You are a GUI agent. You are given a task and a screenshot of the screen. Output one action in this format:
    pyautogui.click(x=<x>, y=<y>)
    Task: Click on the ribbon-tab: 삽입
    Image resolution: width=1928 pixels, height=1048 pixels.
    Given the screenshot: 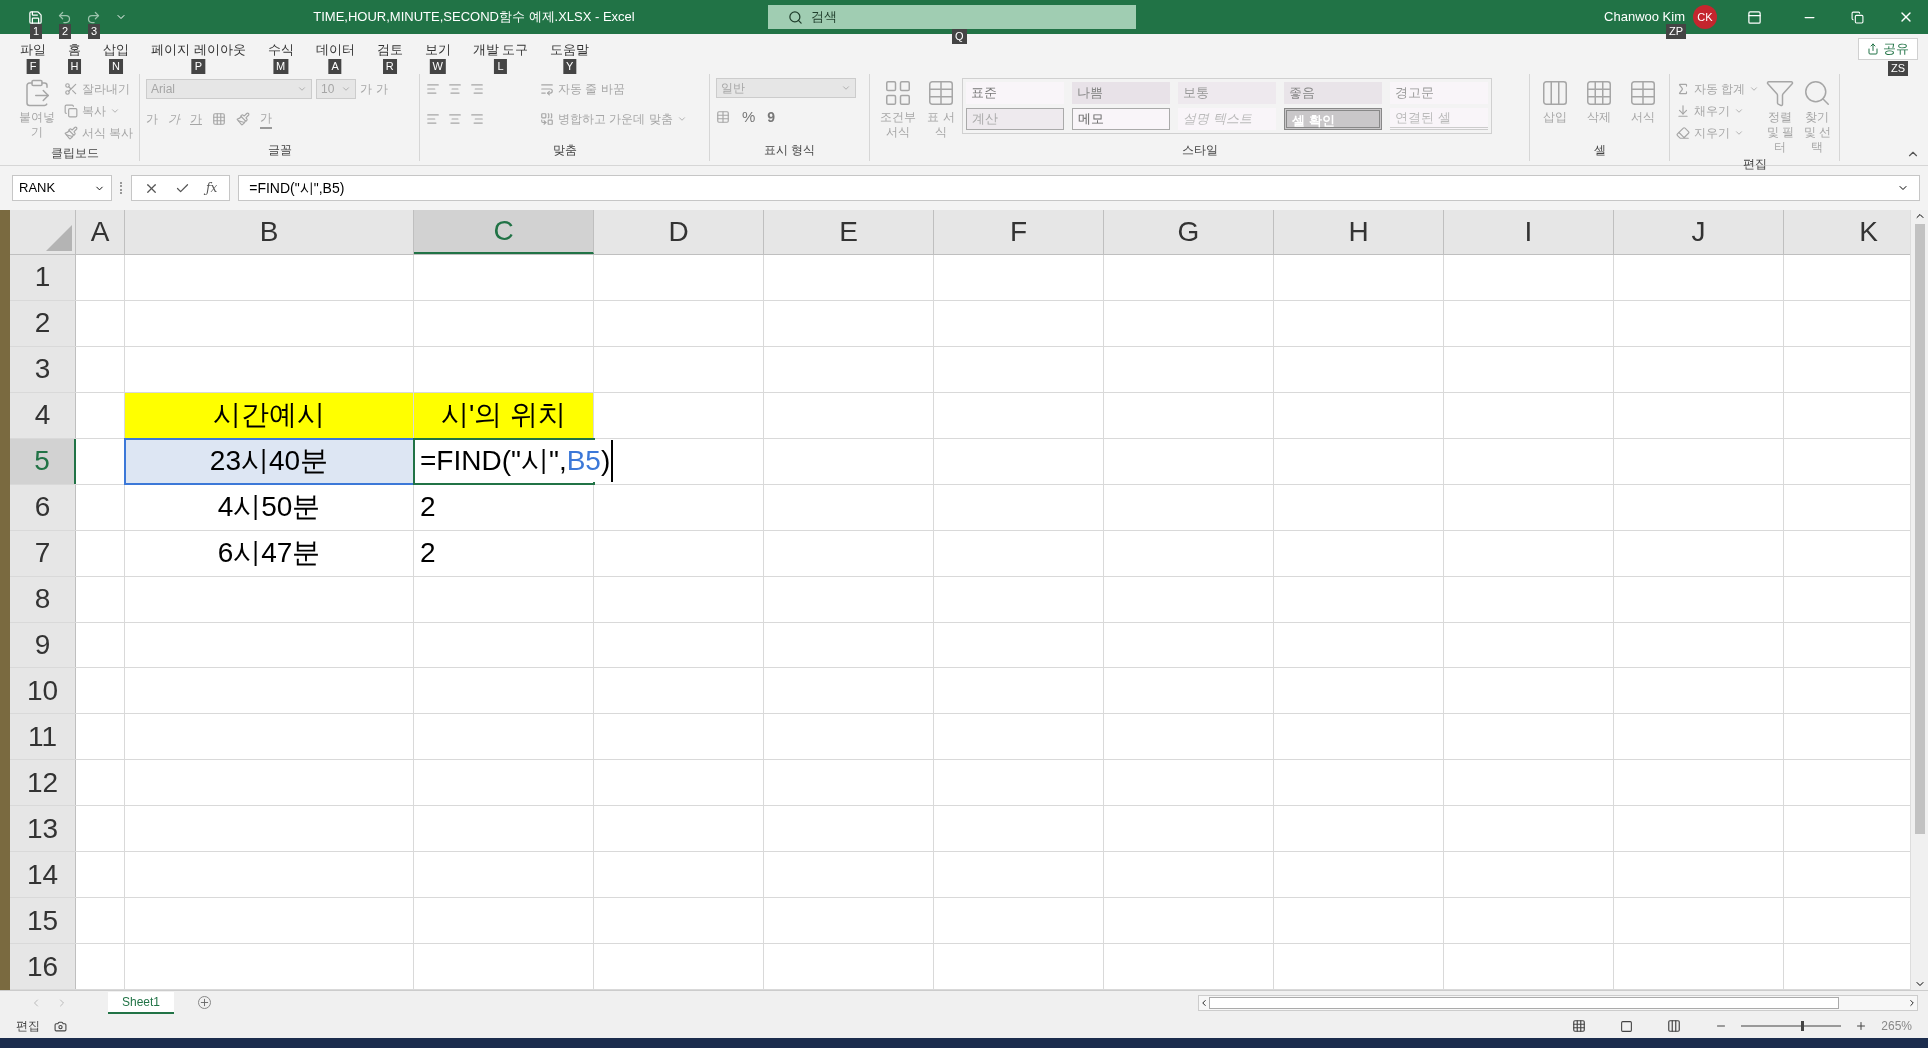 What is the action you would take?
    pyautogui.click(x=116, y=50)
    